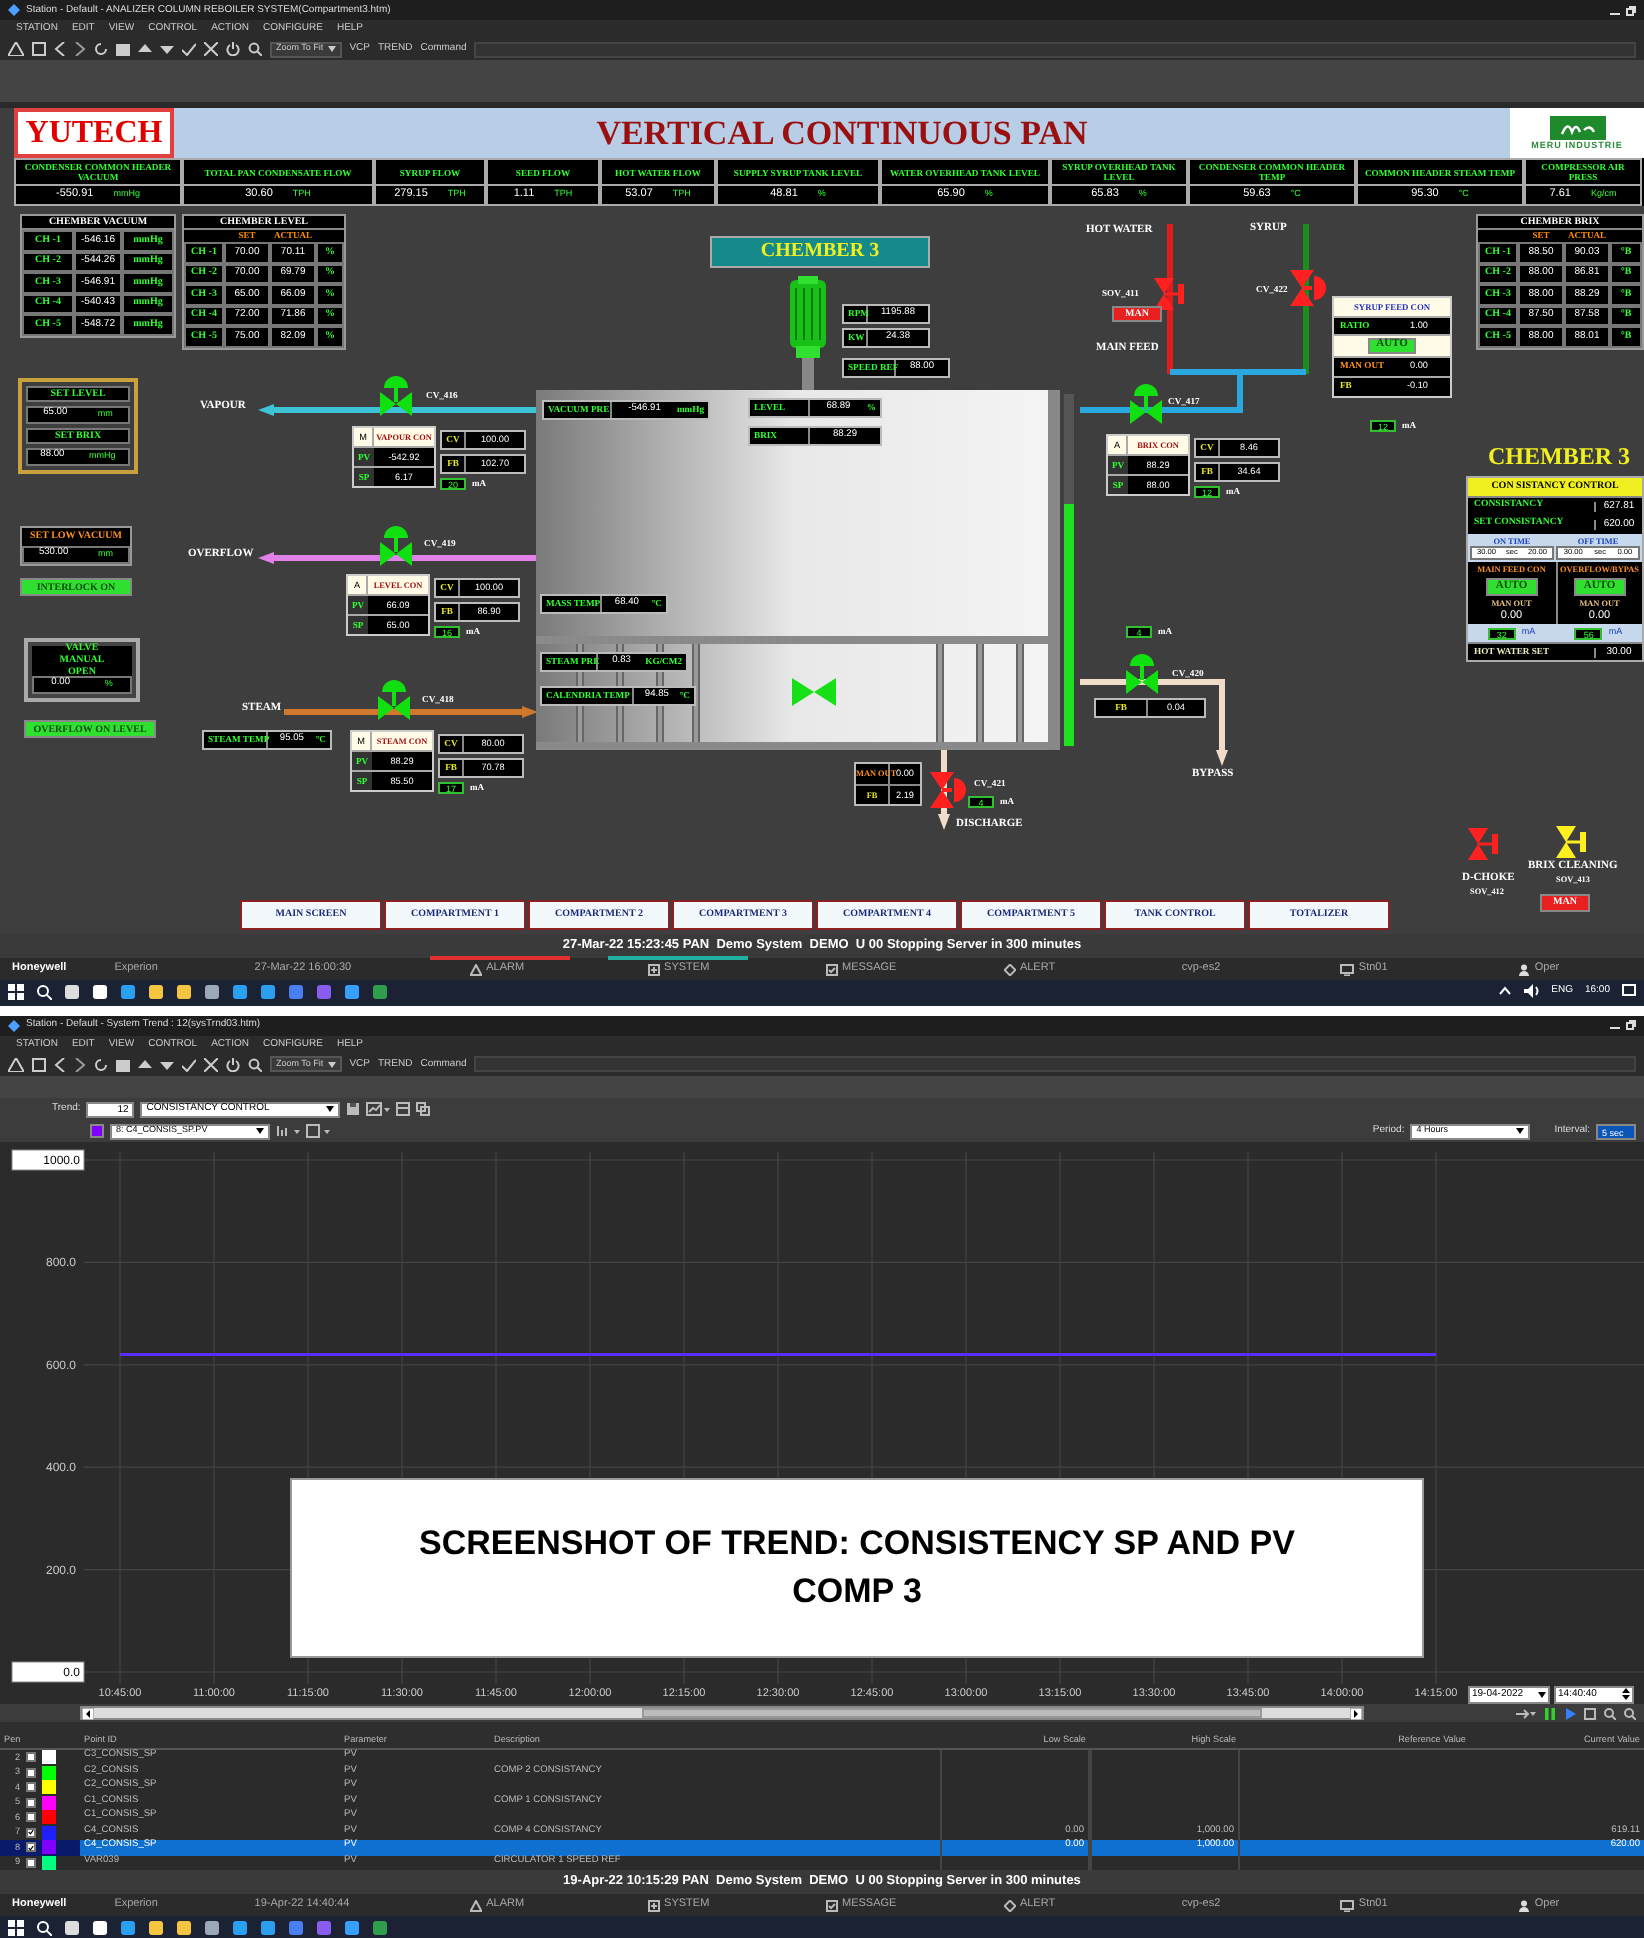 The image size is (1644, 1938). Describe the element at coordinates (1590, 1713) in the screenshot. I see `grid-icon` at that location.